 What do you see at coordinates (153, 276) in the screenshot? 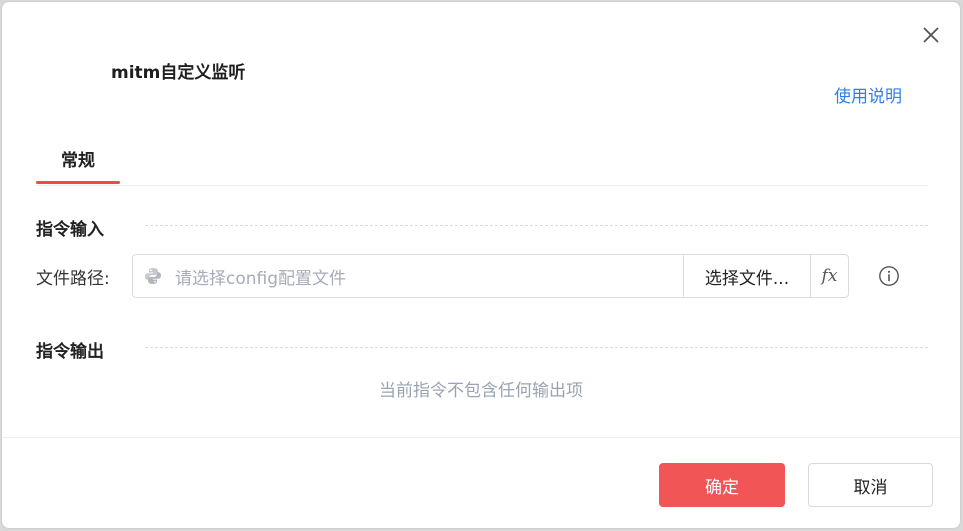
I see `python-icon` at bounding box center [153, 276].